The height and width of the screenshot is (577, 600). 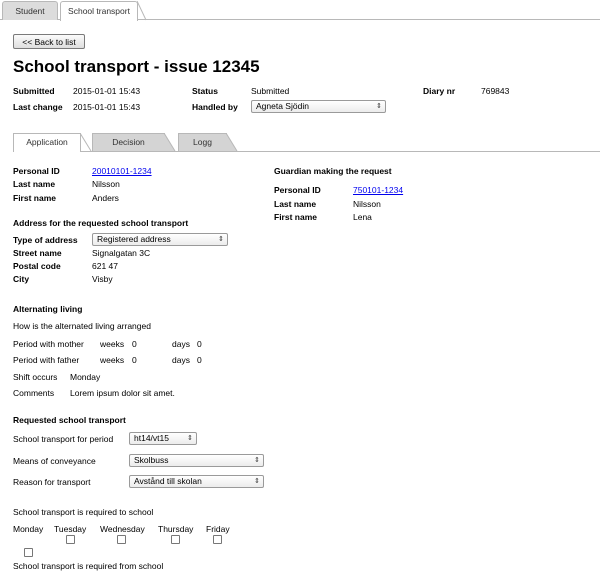 What do you see at coordinates (83, 512) in the screenshot?
I see `to-school-label: School transport is required to school` at bounding box center [83, 512].